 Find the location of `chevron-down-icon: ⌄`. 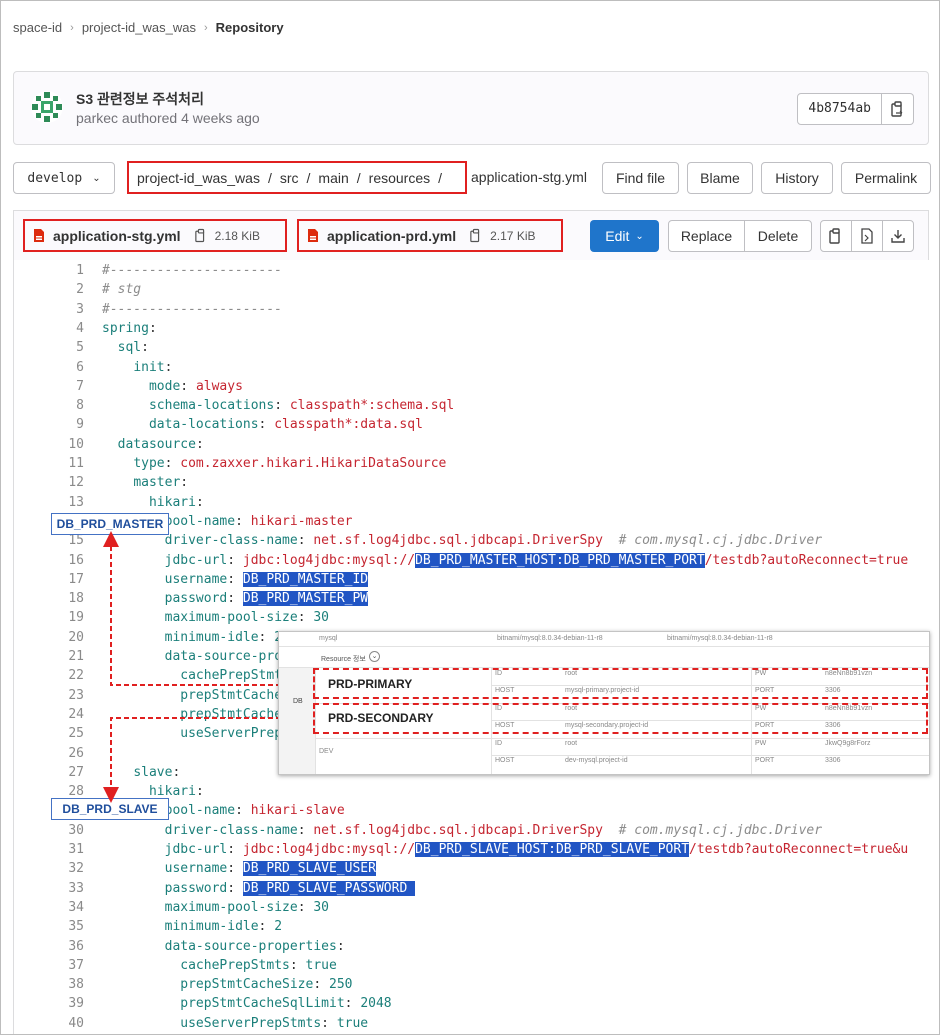

chevron-down-icon: ⌄ is located at coordinates (374, 656).